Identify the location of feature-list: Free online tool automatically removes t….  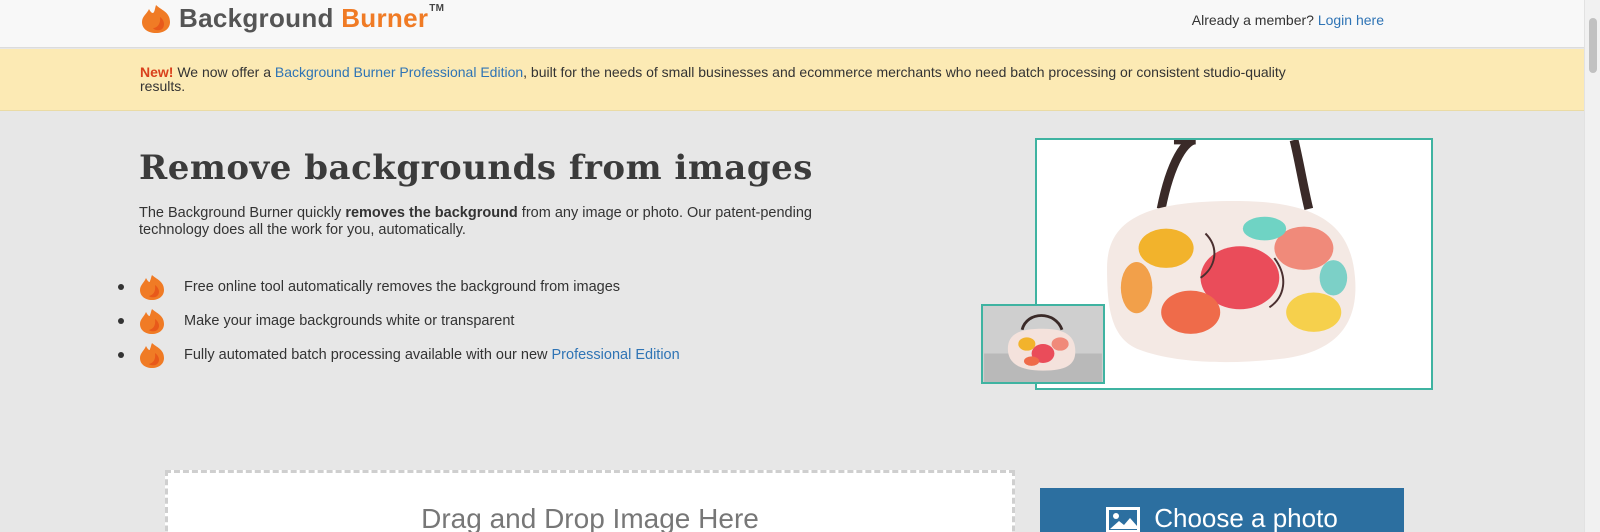
(399, 321).